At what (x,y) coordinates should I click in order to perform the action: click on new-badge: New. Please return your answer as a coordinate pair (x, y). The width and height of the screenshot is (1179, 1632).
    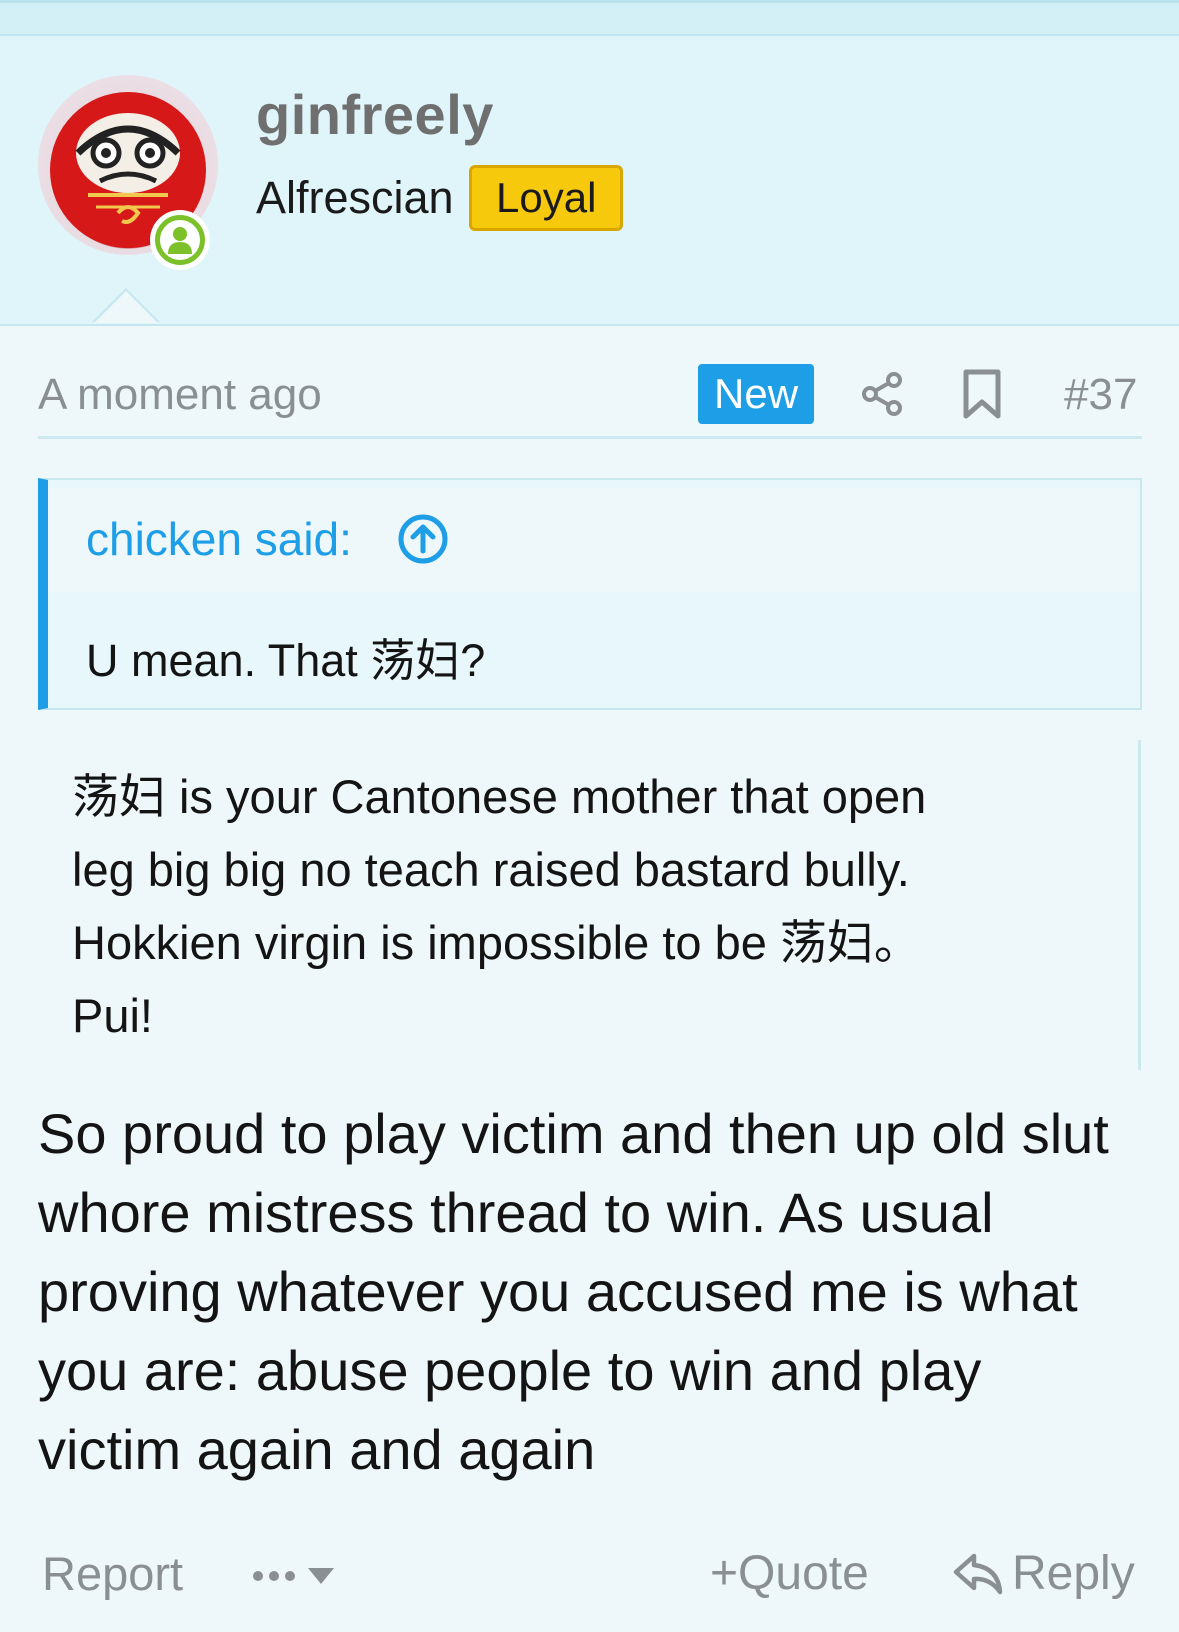
    Looking at the image, I should click on (756, 394).